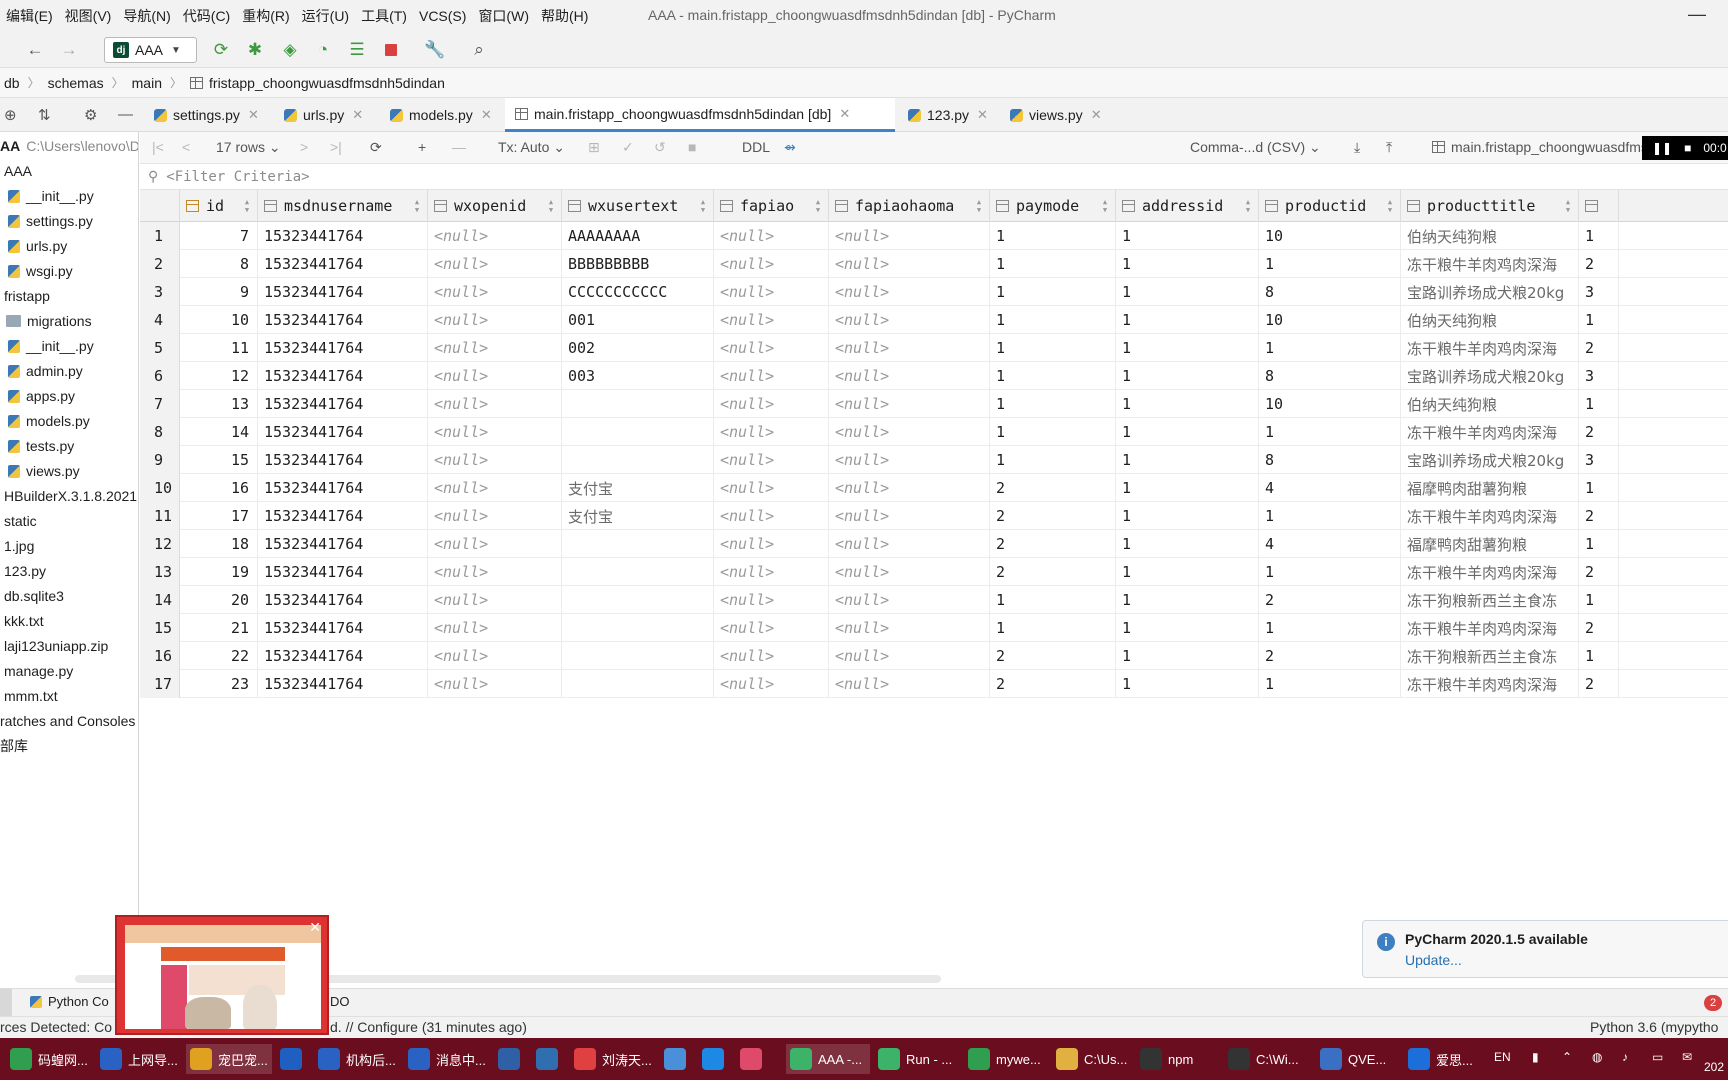 This screenshot has height=1080, width=1728. Describe the element at coordinates (1330, 206) in the screenshot. I see `column-header-productid: productid ▲▼` at that location.